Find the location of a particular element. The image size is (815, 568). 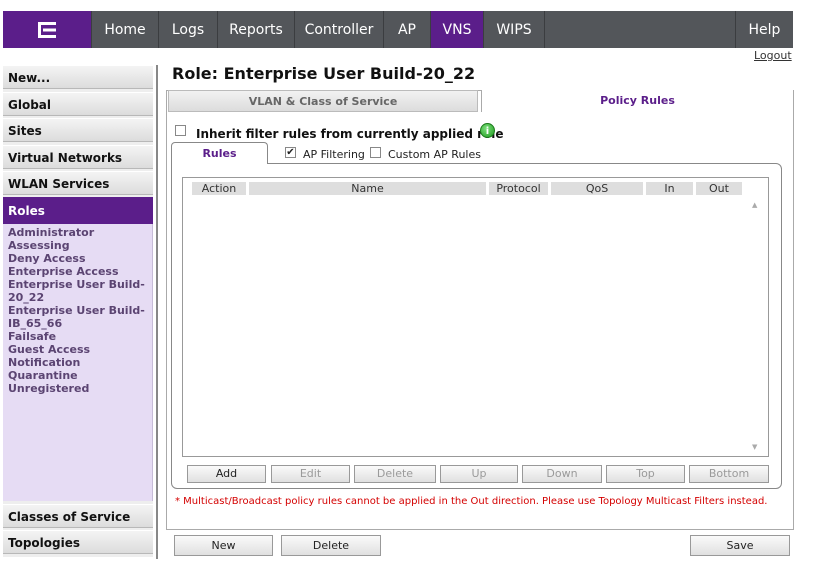

ap-filtering-label: AP Filtering is located at coordinates (334, 154).